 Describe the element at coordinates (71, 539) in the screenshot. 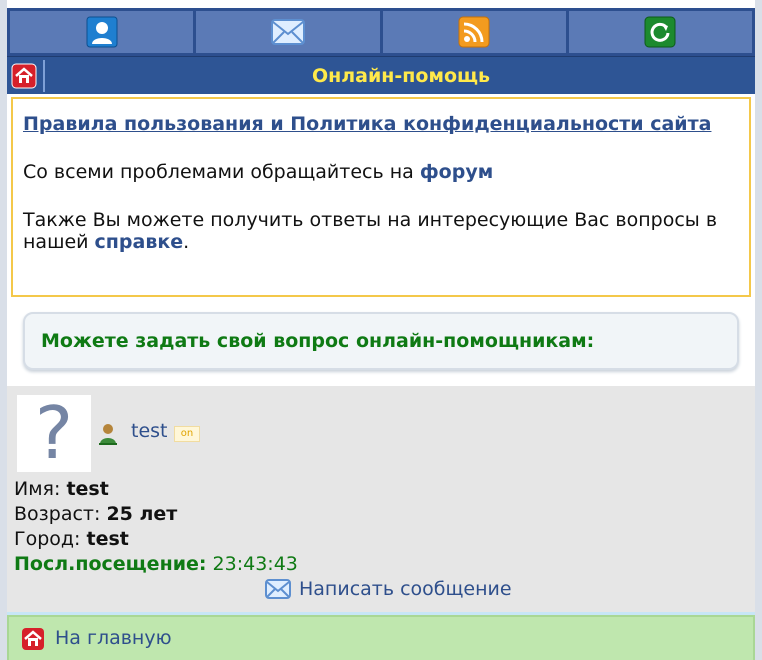

I see `city-field: Город: test` at that location.